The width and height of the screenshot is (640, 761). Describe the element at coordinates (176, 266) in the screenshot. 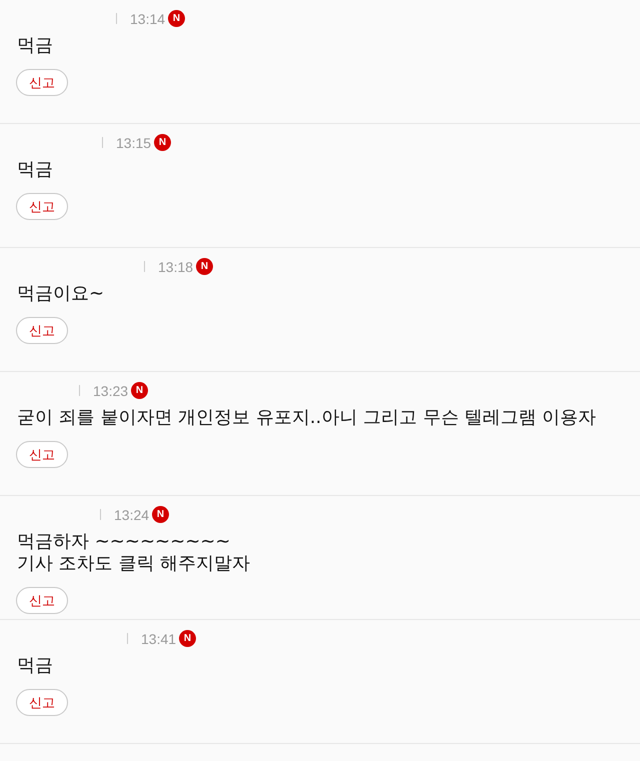

I see `comment-time: 13:18` at that location.